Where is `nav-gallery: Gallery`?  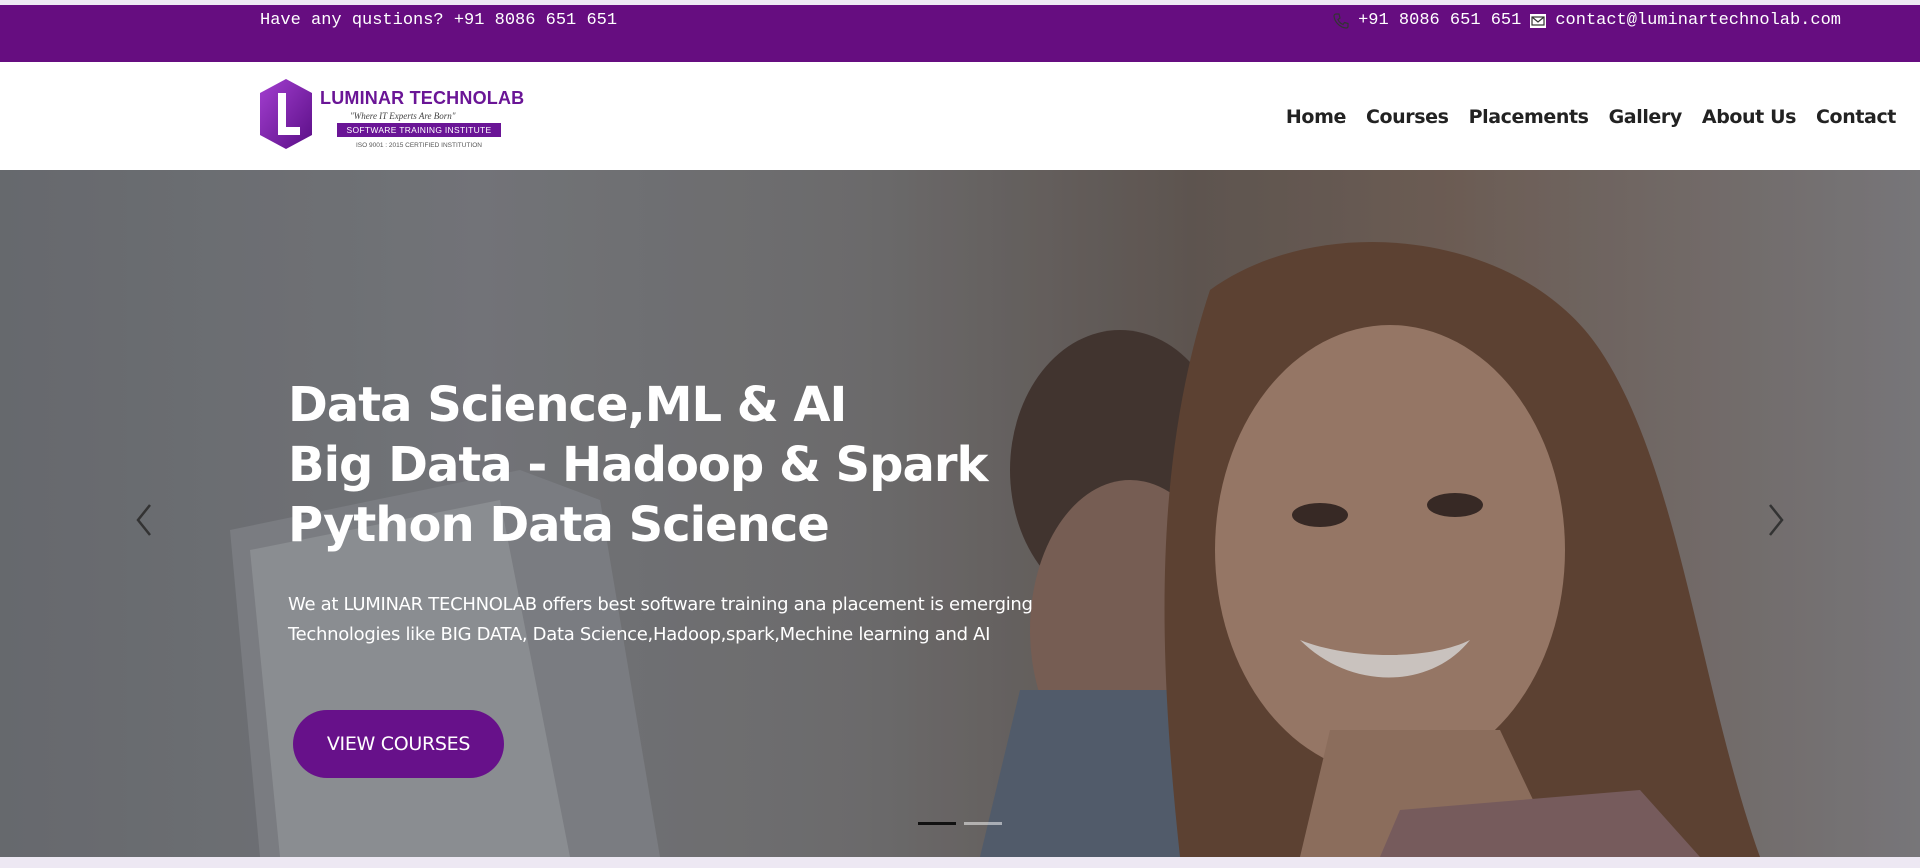
nav-gallery: Gallery is located at coordinates (1646, 117).